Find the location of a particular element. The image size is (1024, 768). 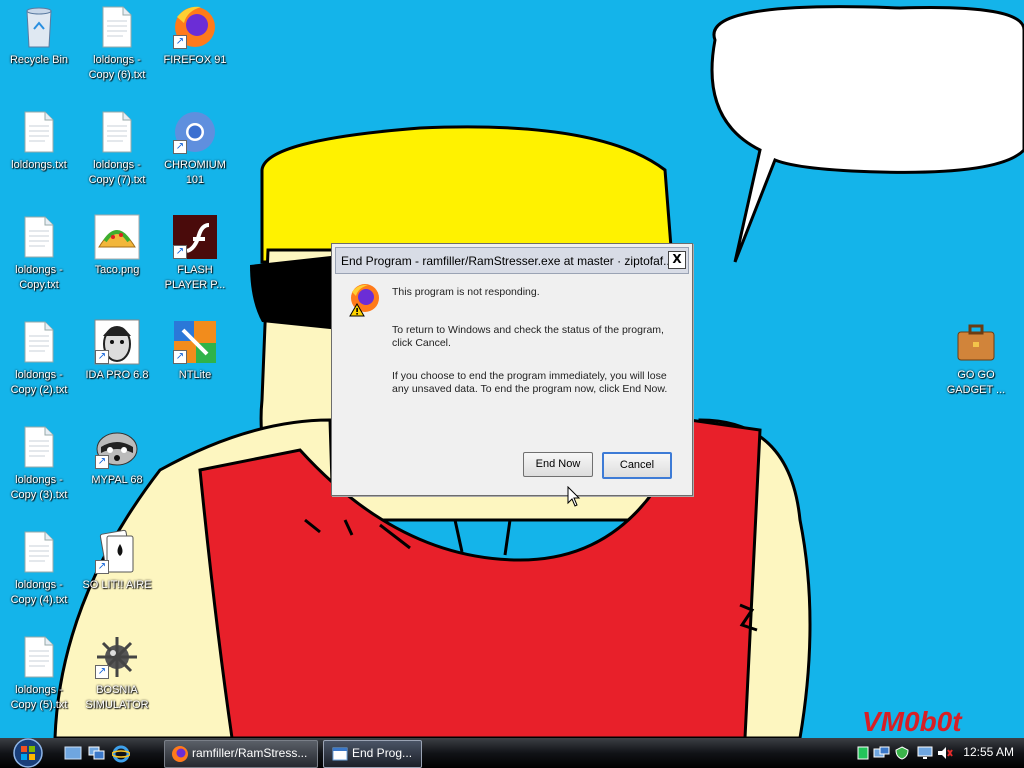

desktop-icon-label: loldongs - Copy.txt is located at coordinates (39, 277).